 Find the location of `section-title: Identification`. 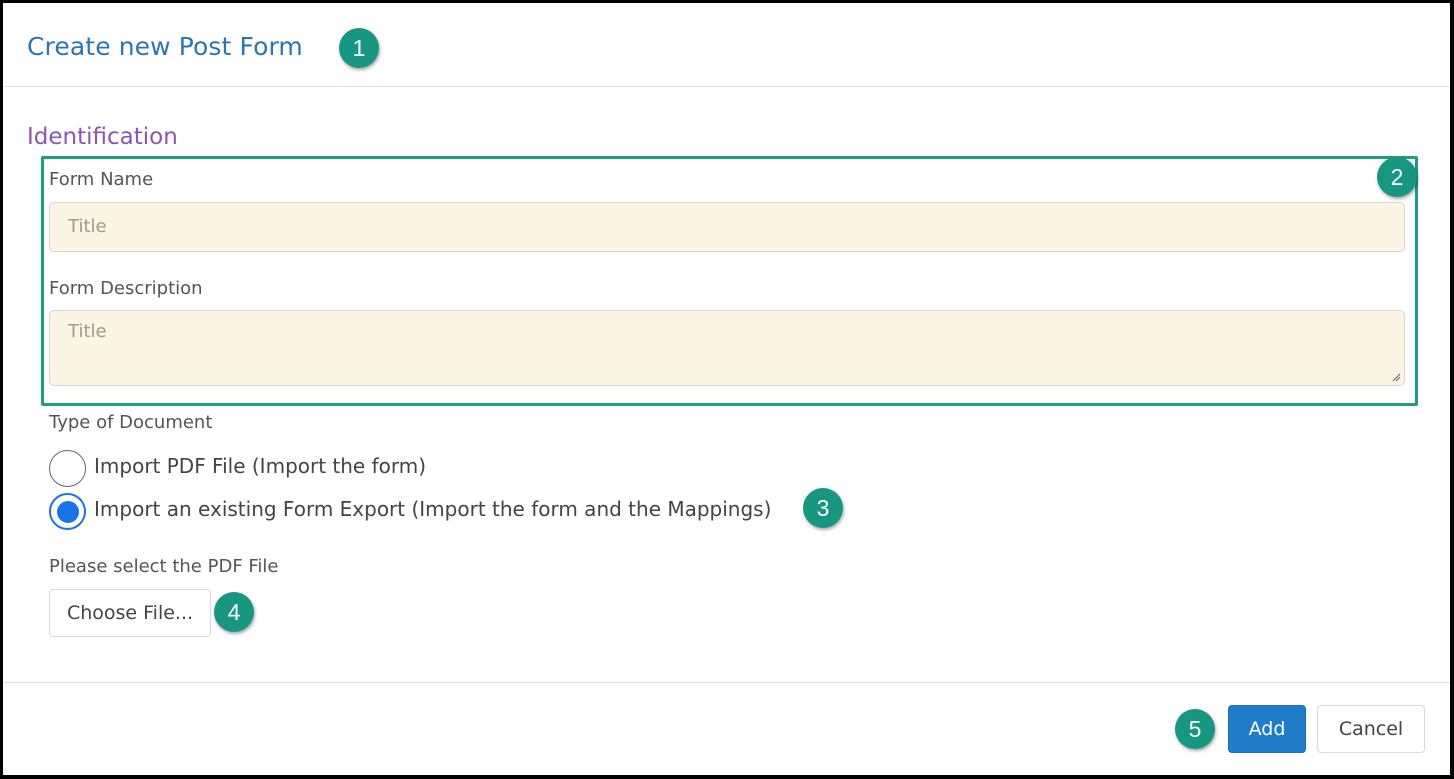

section-title: Identification is located at coordinates (102, 137).